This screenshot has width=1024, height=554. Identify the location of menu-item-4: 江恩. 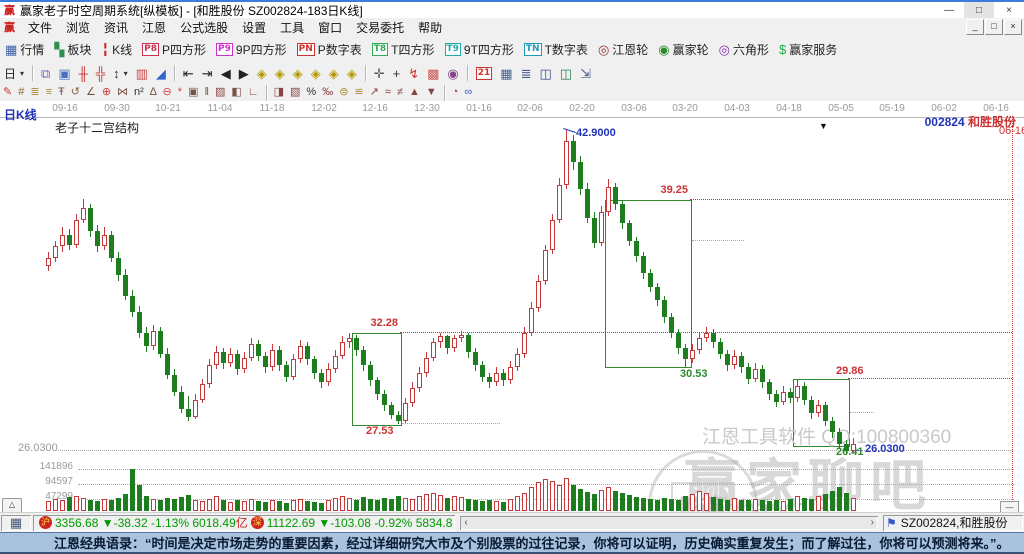
(154, 28).